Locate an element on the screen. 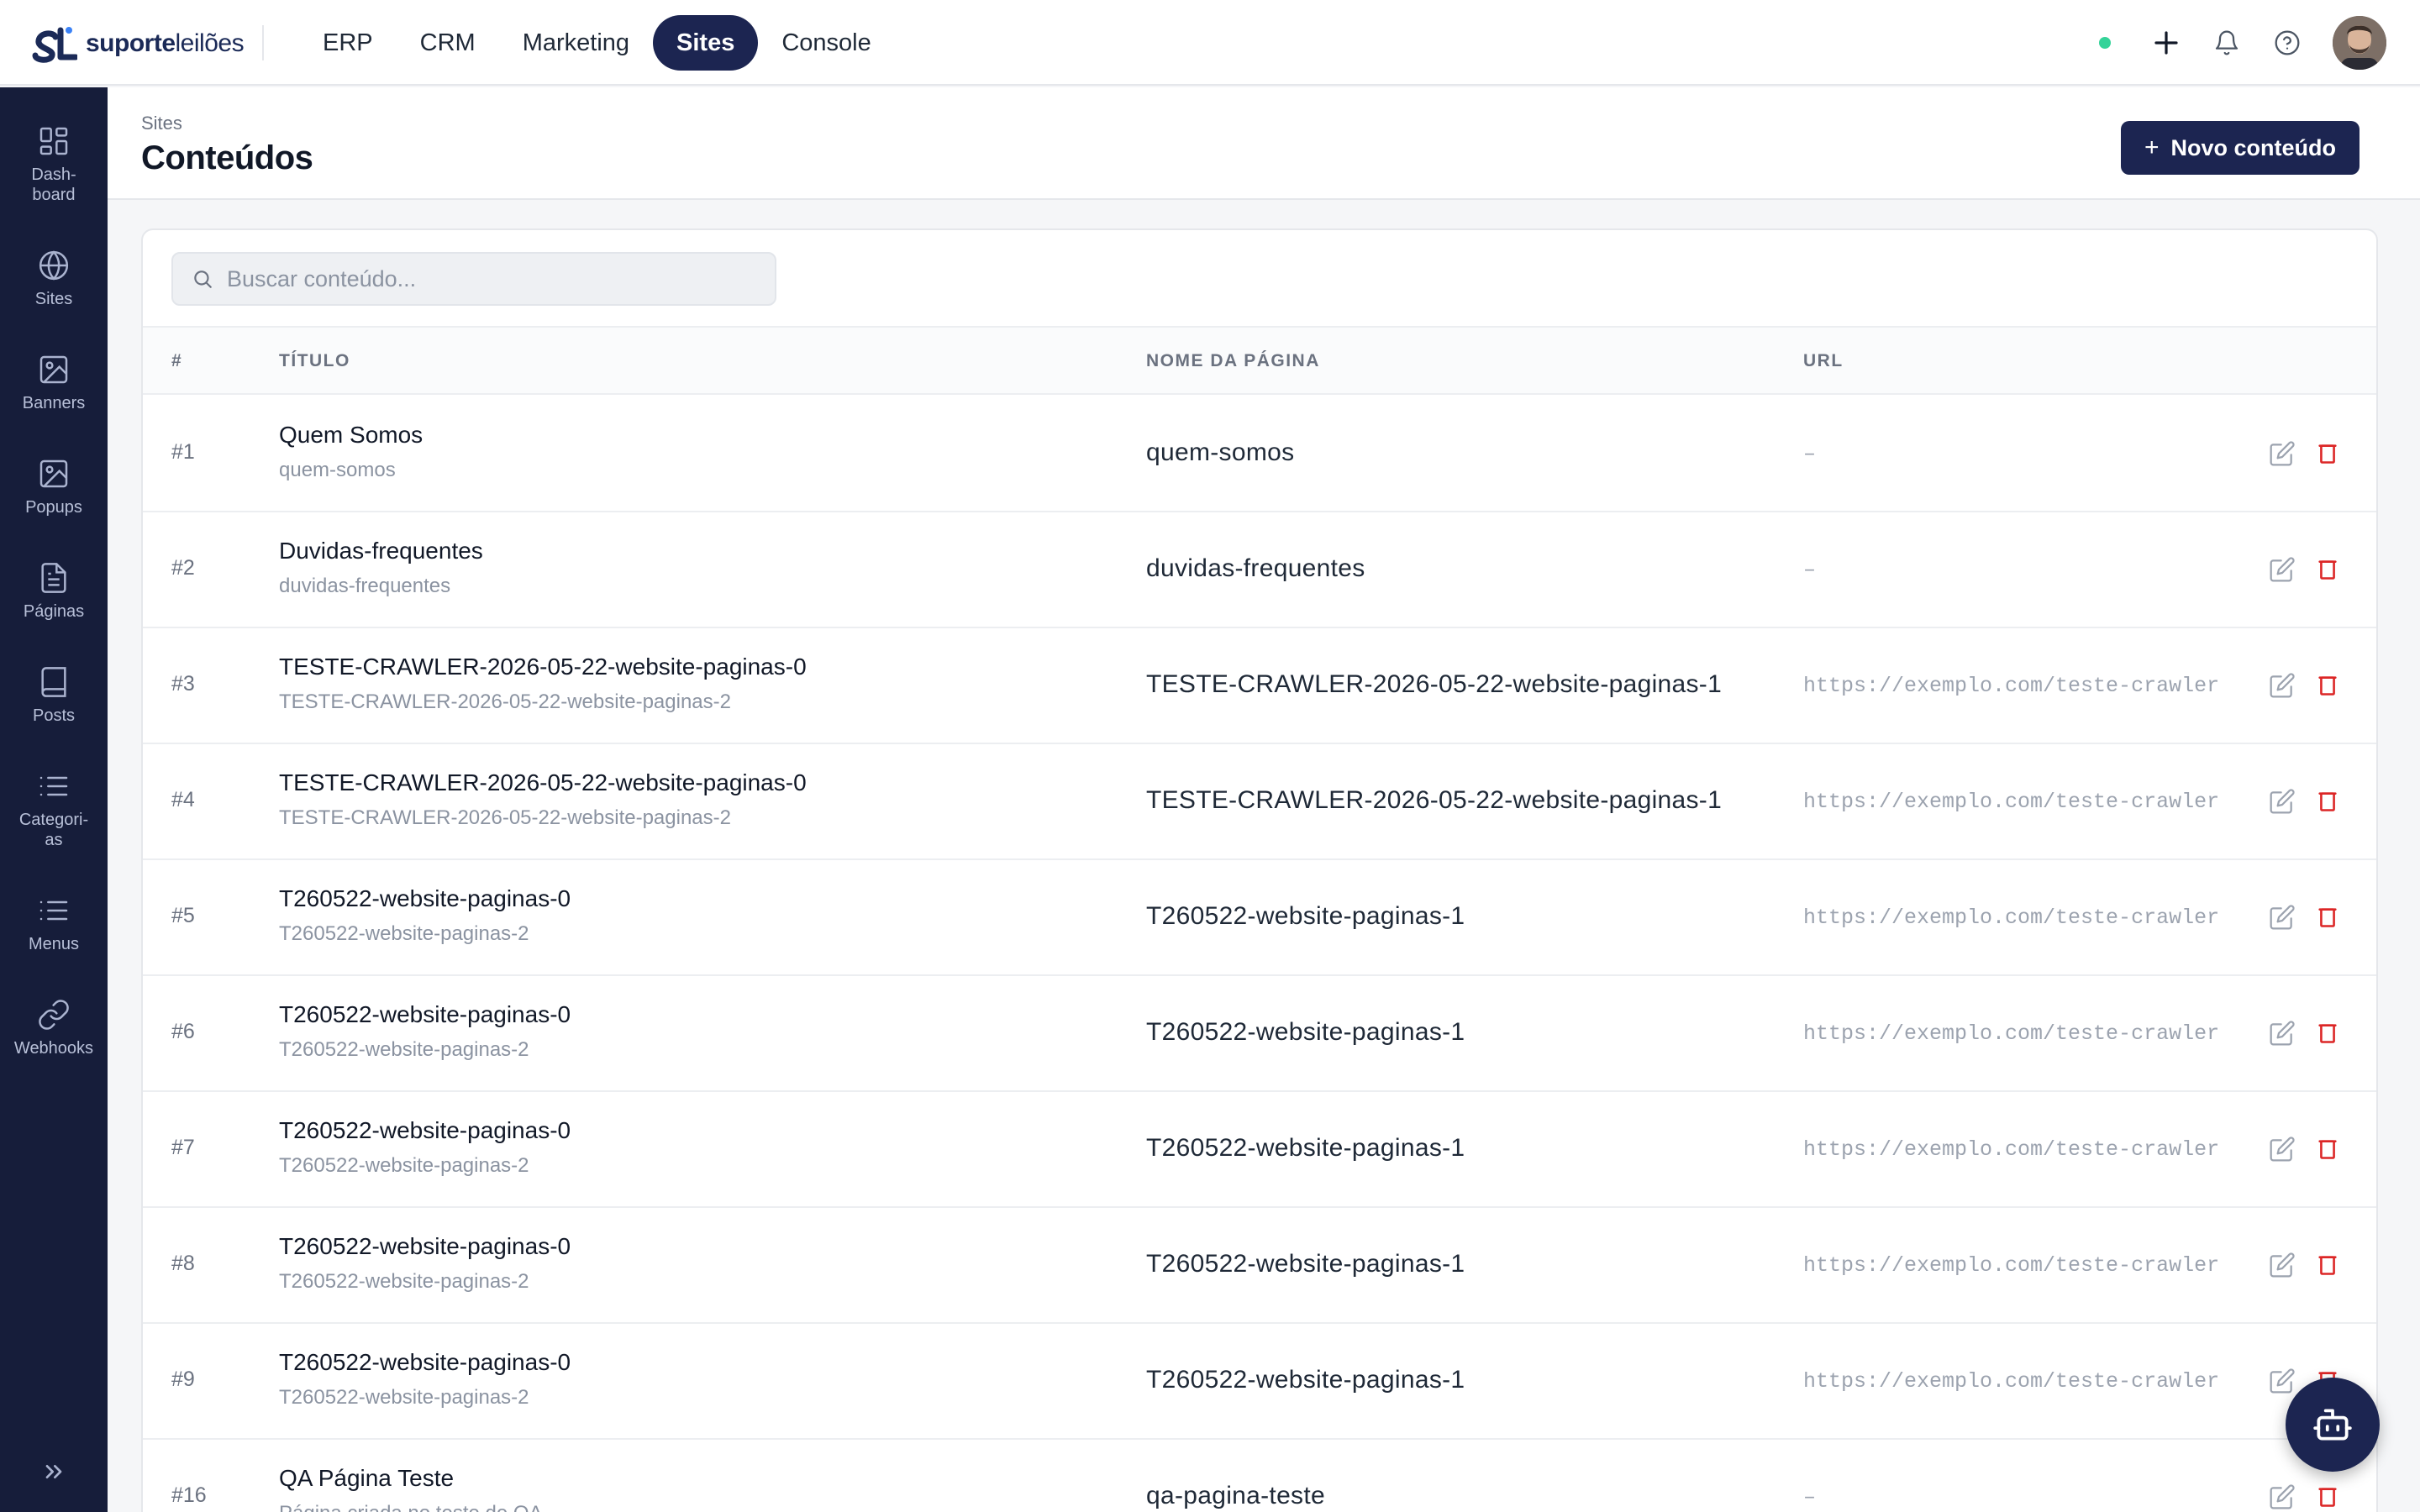 Image resolution: width=2420 pixels, height=1512 pixels. add-icon is located at coordinates (2166, 42).